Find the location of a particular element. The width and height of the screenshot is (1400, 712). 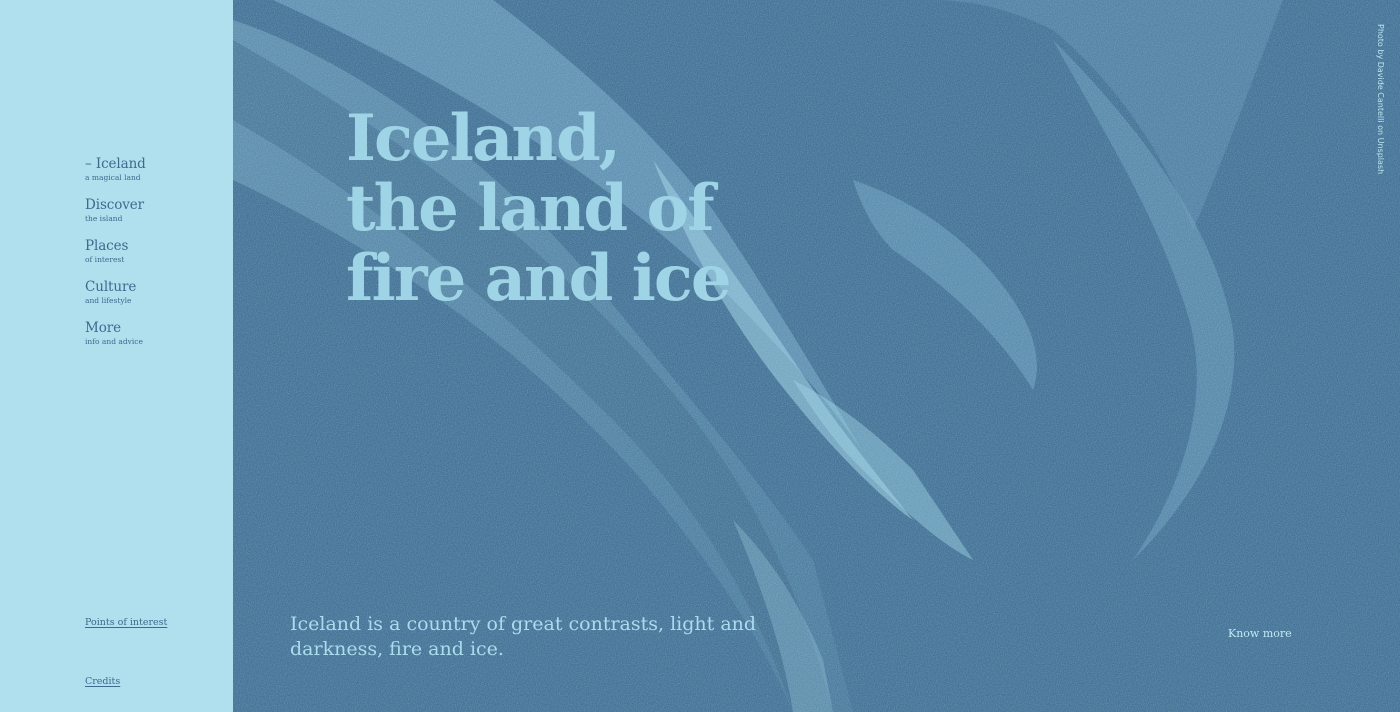

nav-item-places: Places of interest is located at coordinates (115, 251).